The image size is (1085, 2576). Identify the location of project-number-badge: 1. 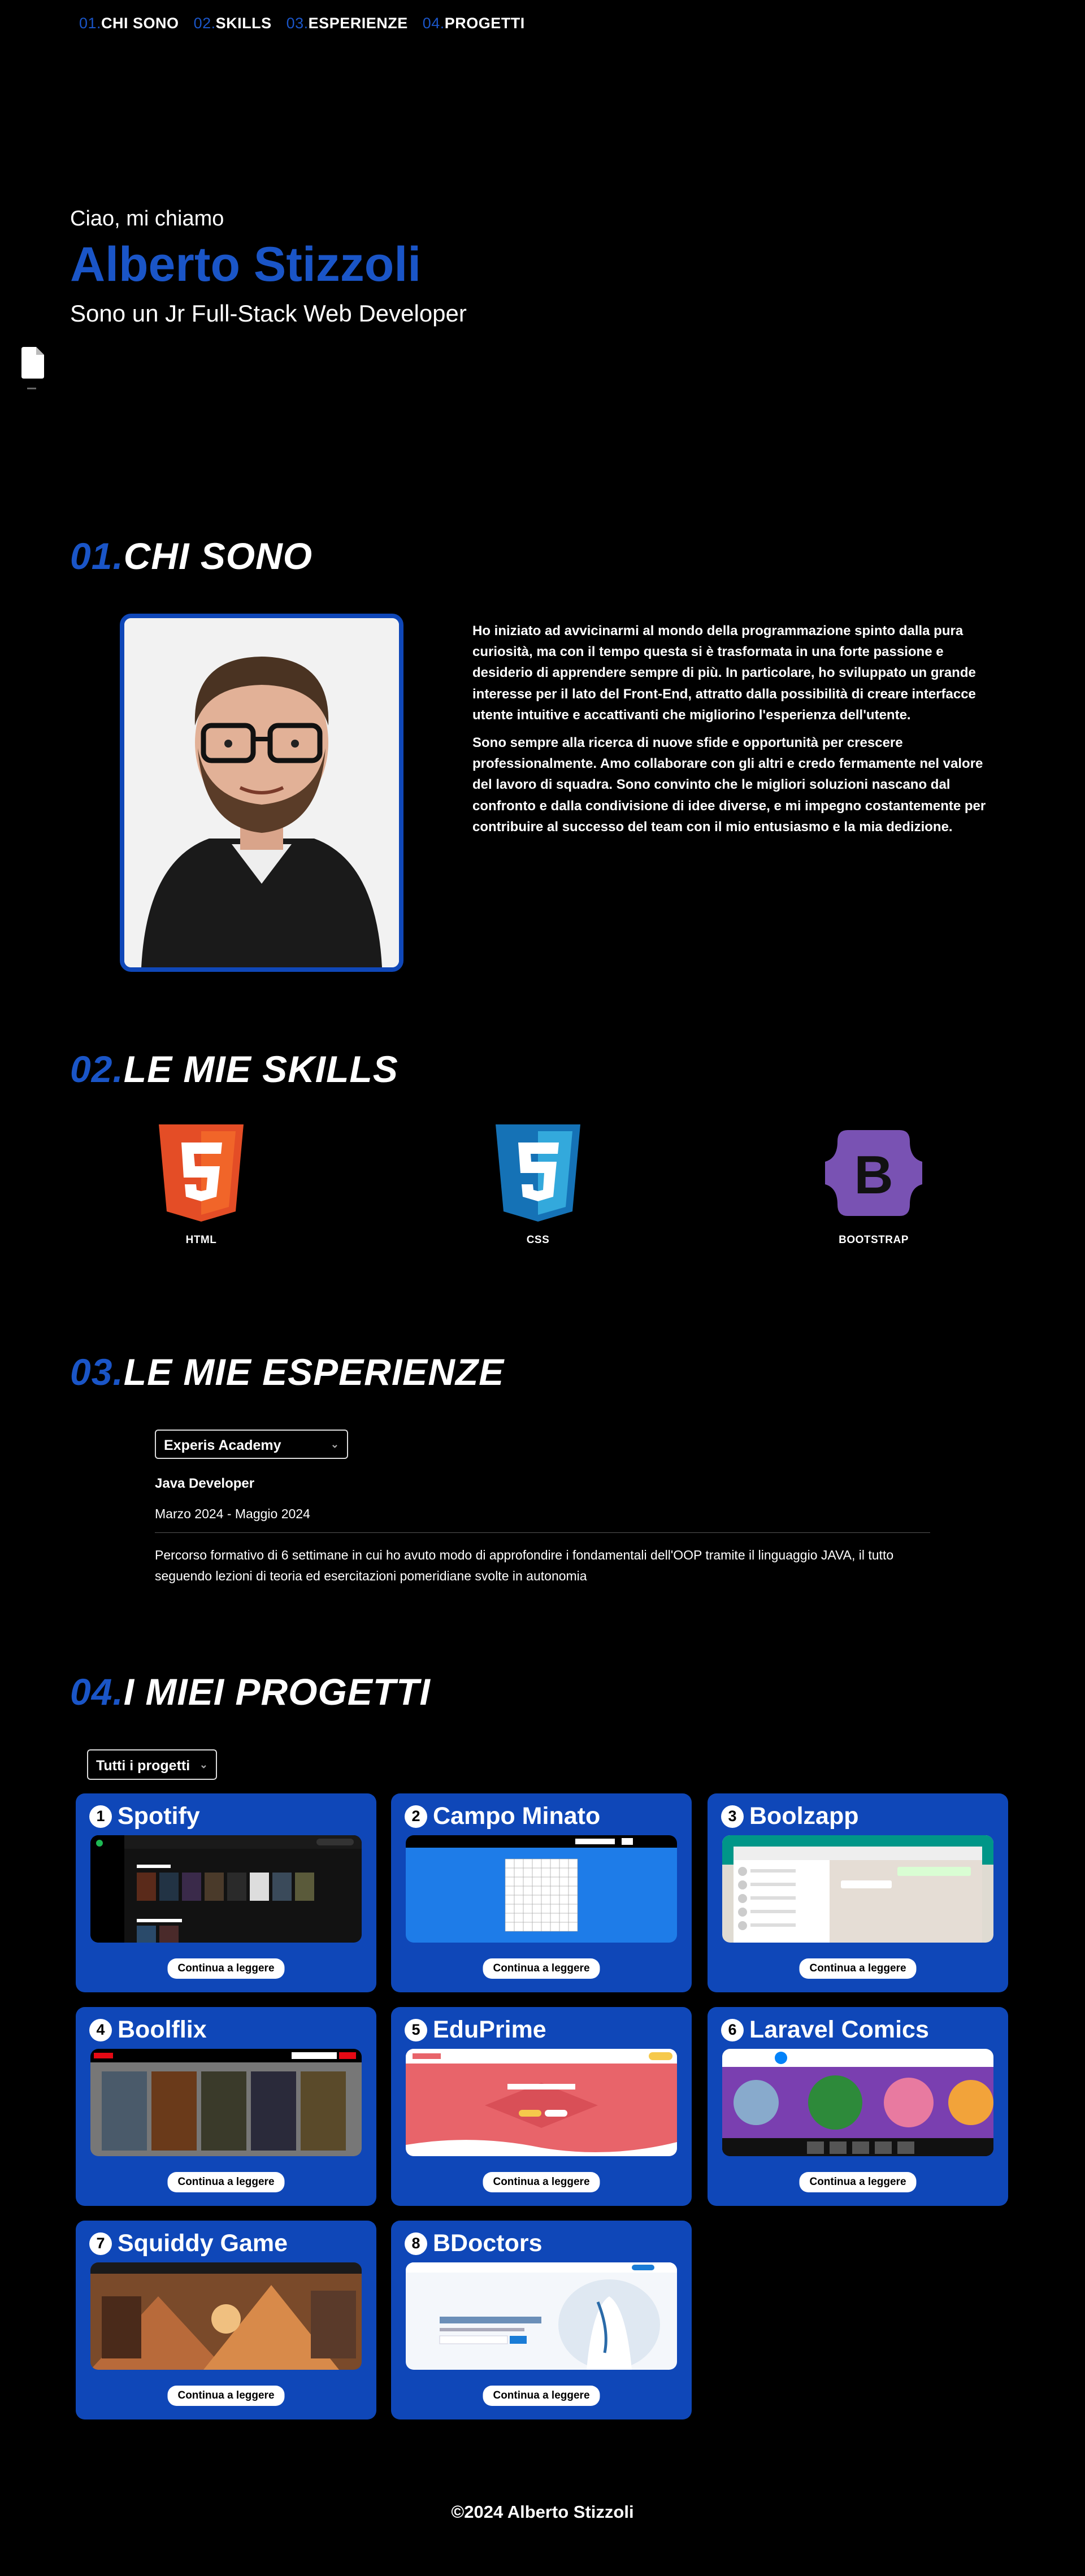
(100, 1817).